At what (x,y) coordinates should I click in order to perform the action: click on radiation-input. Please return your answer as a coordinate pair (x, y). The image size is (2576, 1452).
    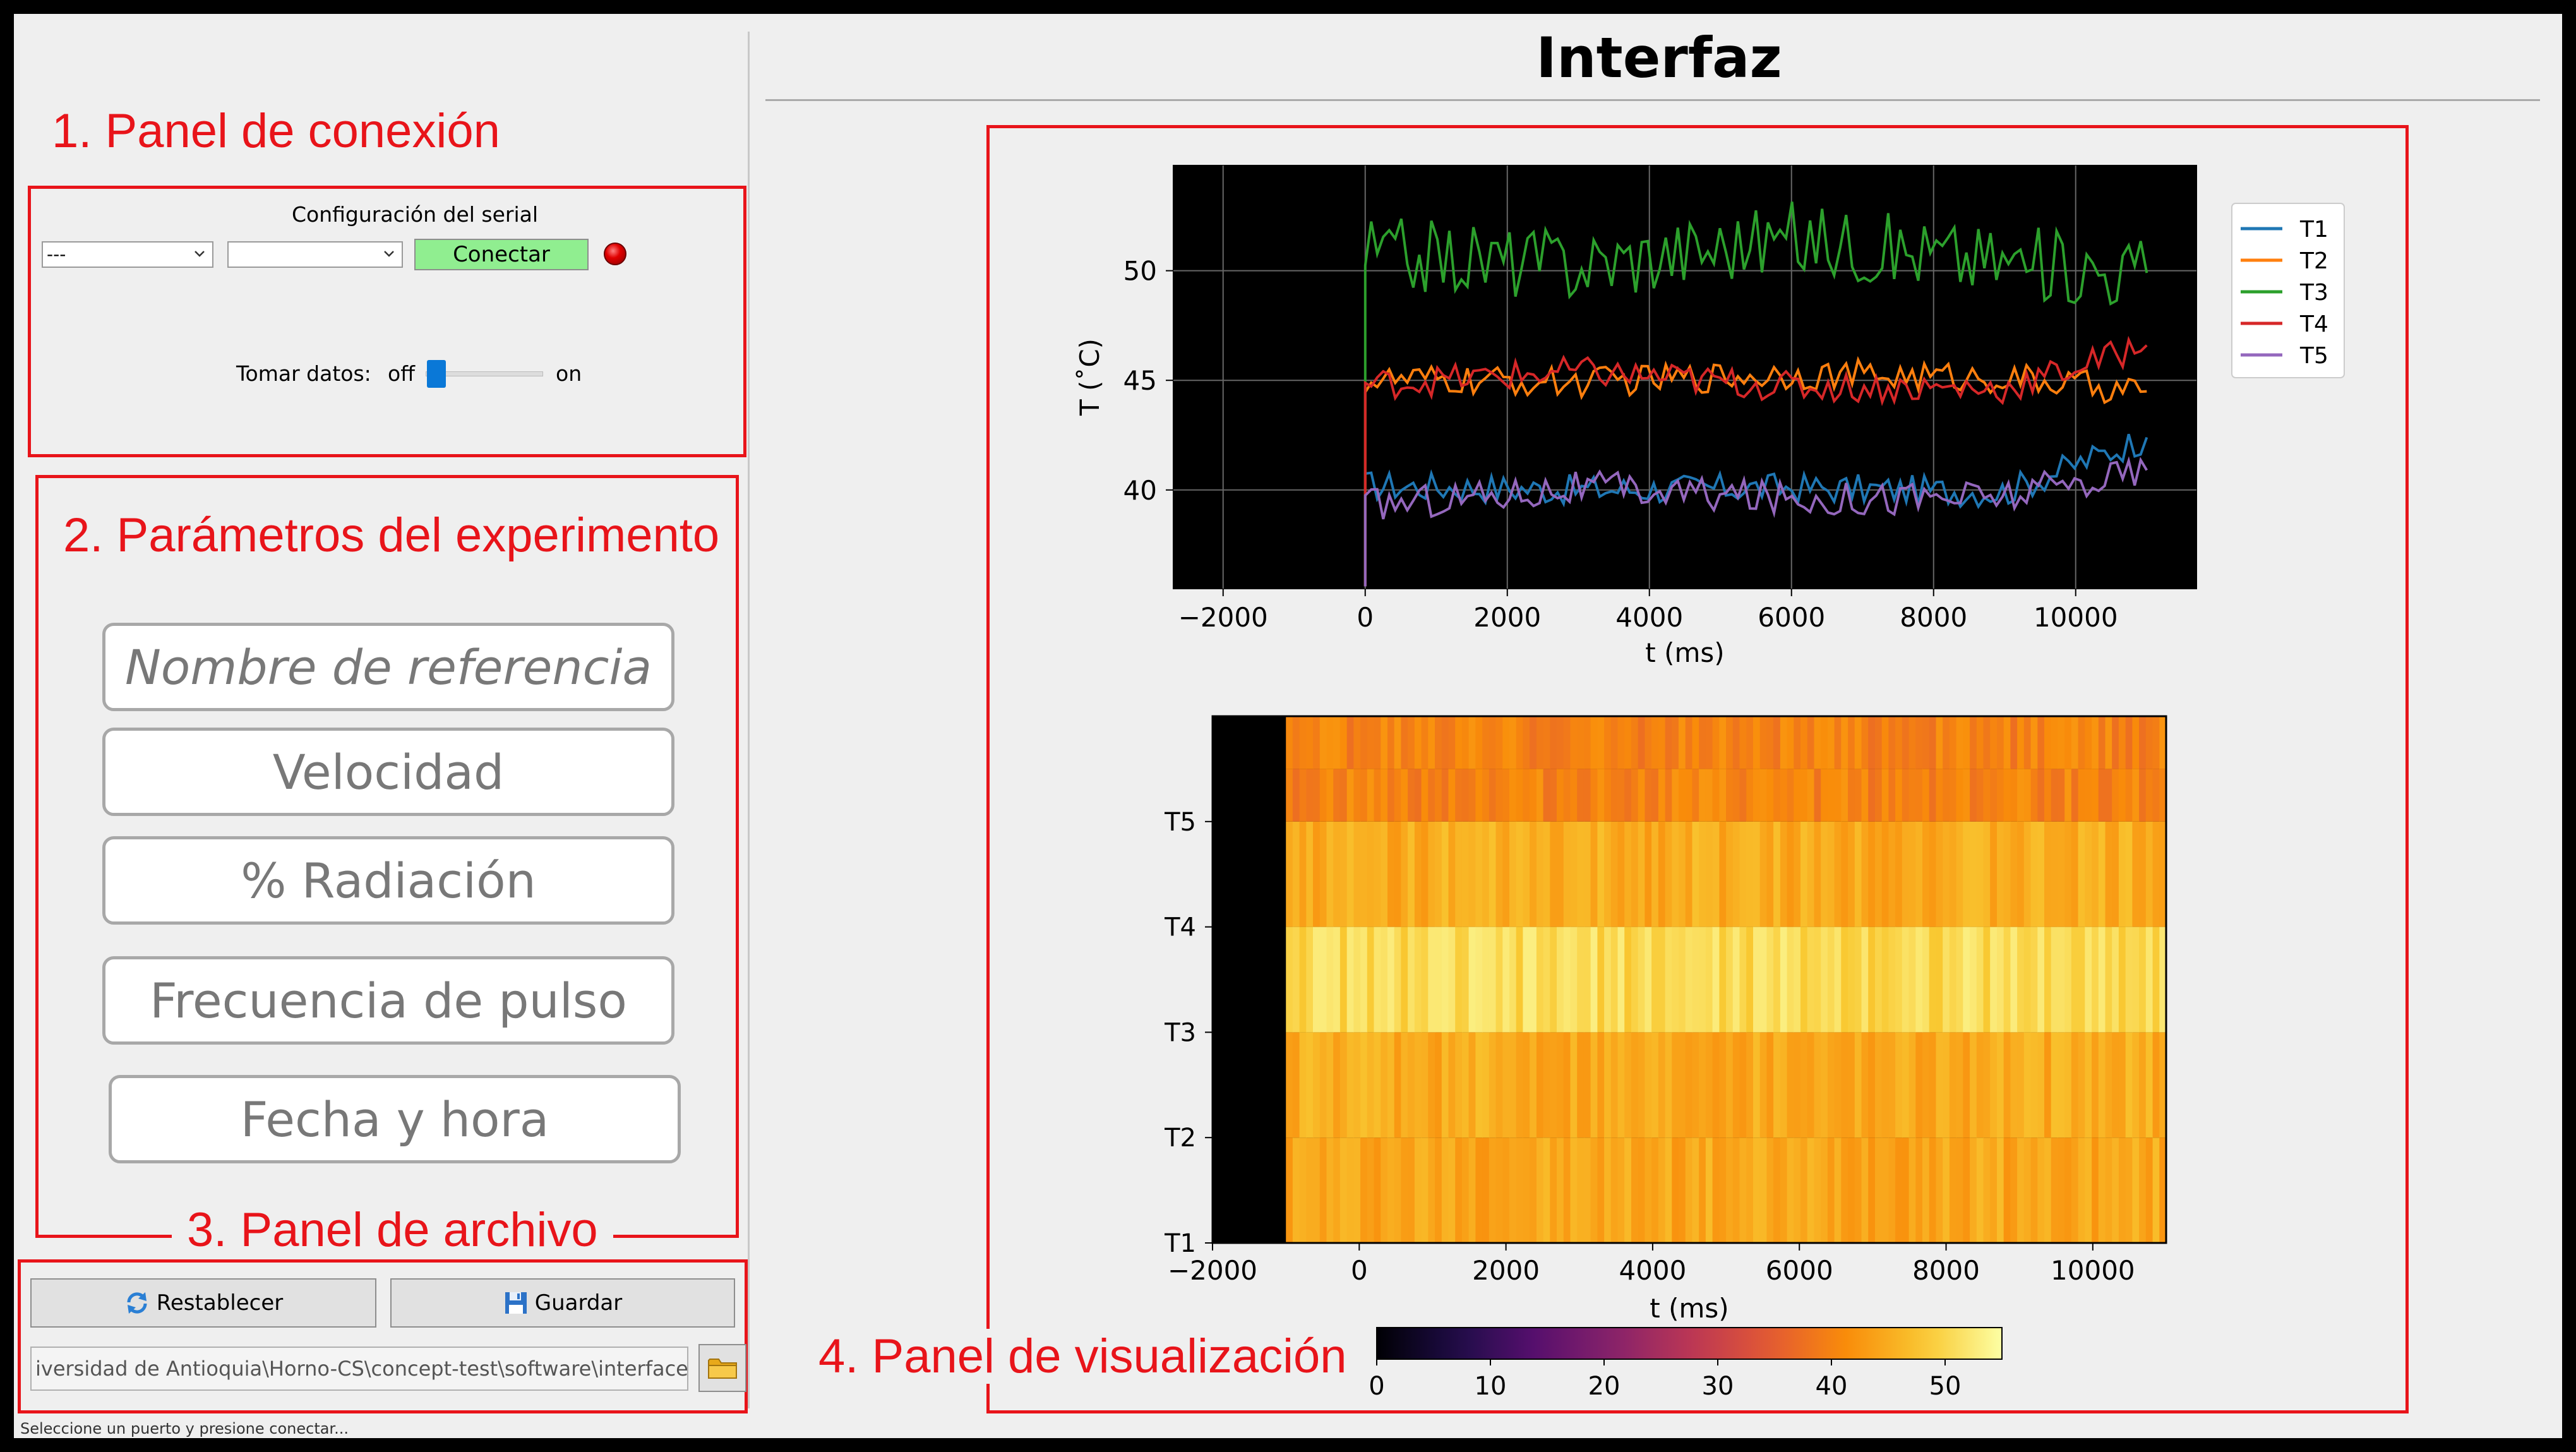
    Looking at the image, I should click on (388, 880).